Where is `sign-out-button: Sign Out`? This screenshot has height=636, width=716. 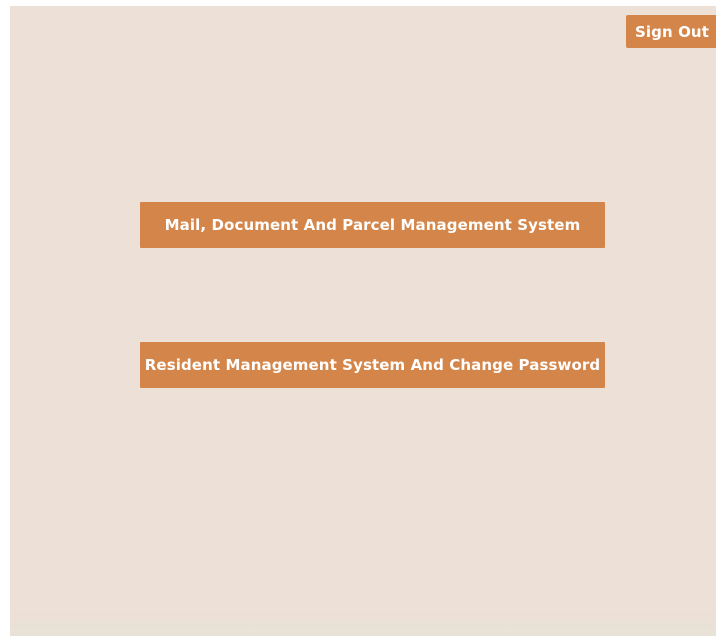 sign-out-button: Sign Out is located at coordinates (671, 31).